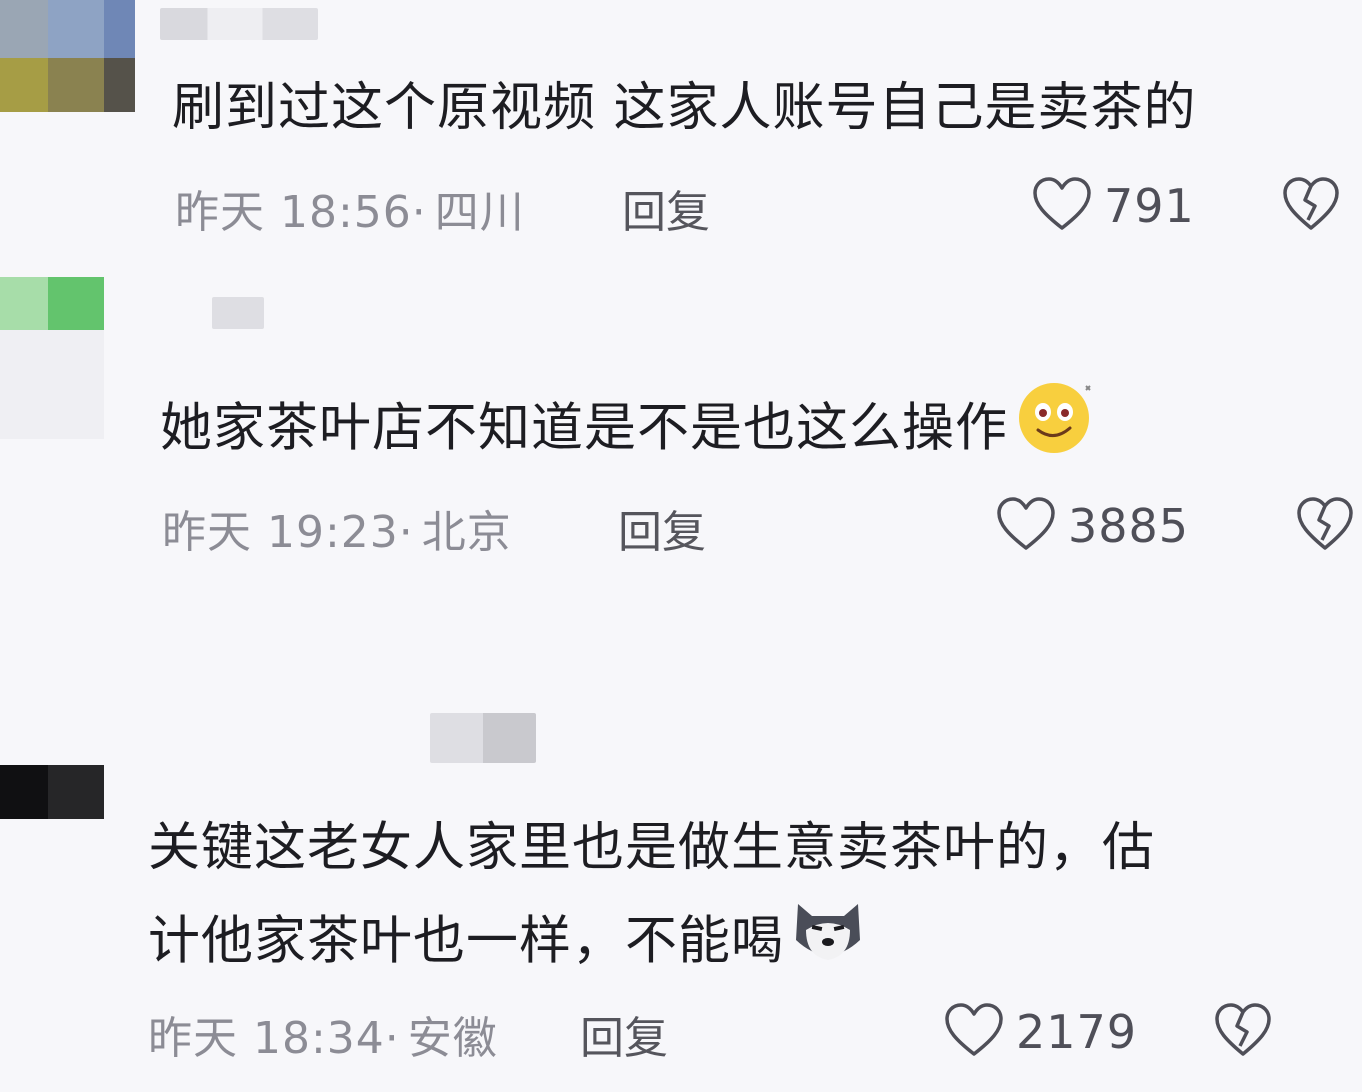 This screenshot has width=1362, height=1092. I want to click on comment-time: 昨天 19:23, so click(280, 532).